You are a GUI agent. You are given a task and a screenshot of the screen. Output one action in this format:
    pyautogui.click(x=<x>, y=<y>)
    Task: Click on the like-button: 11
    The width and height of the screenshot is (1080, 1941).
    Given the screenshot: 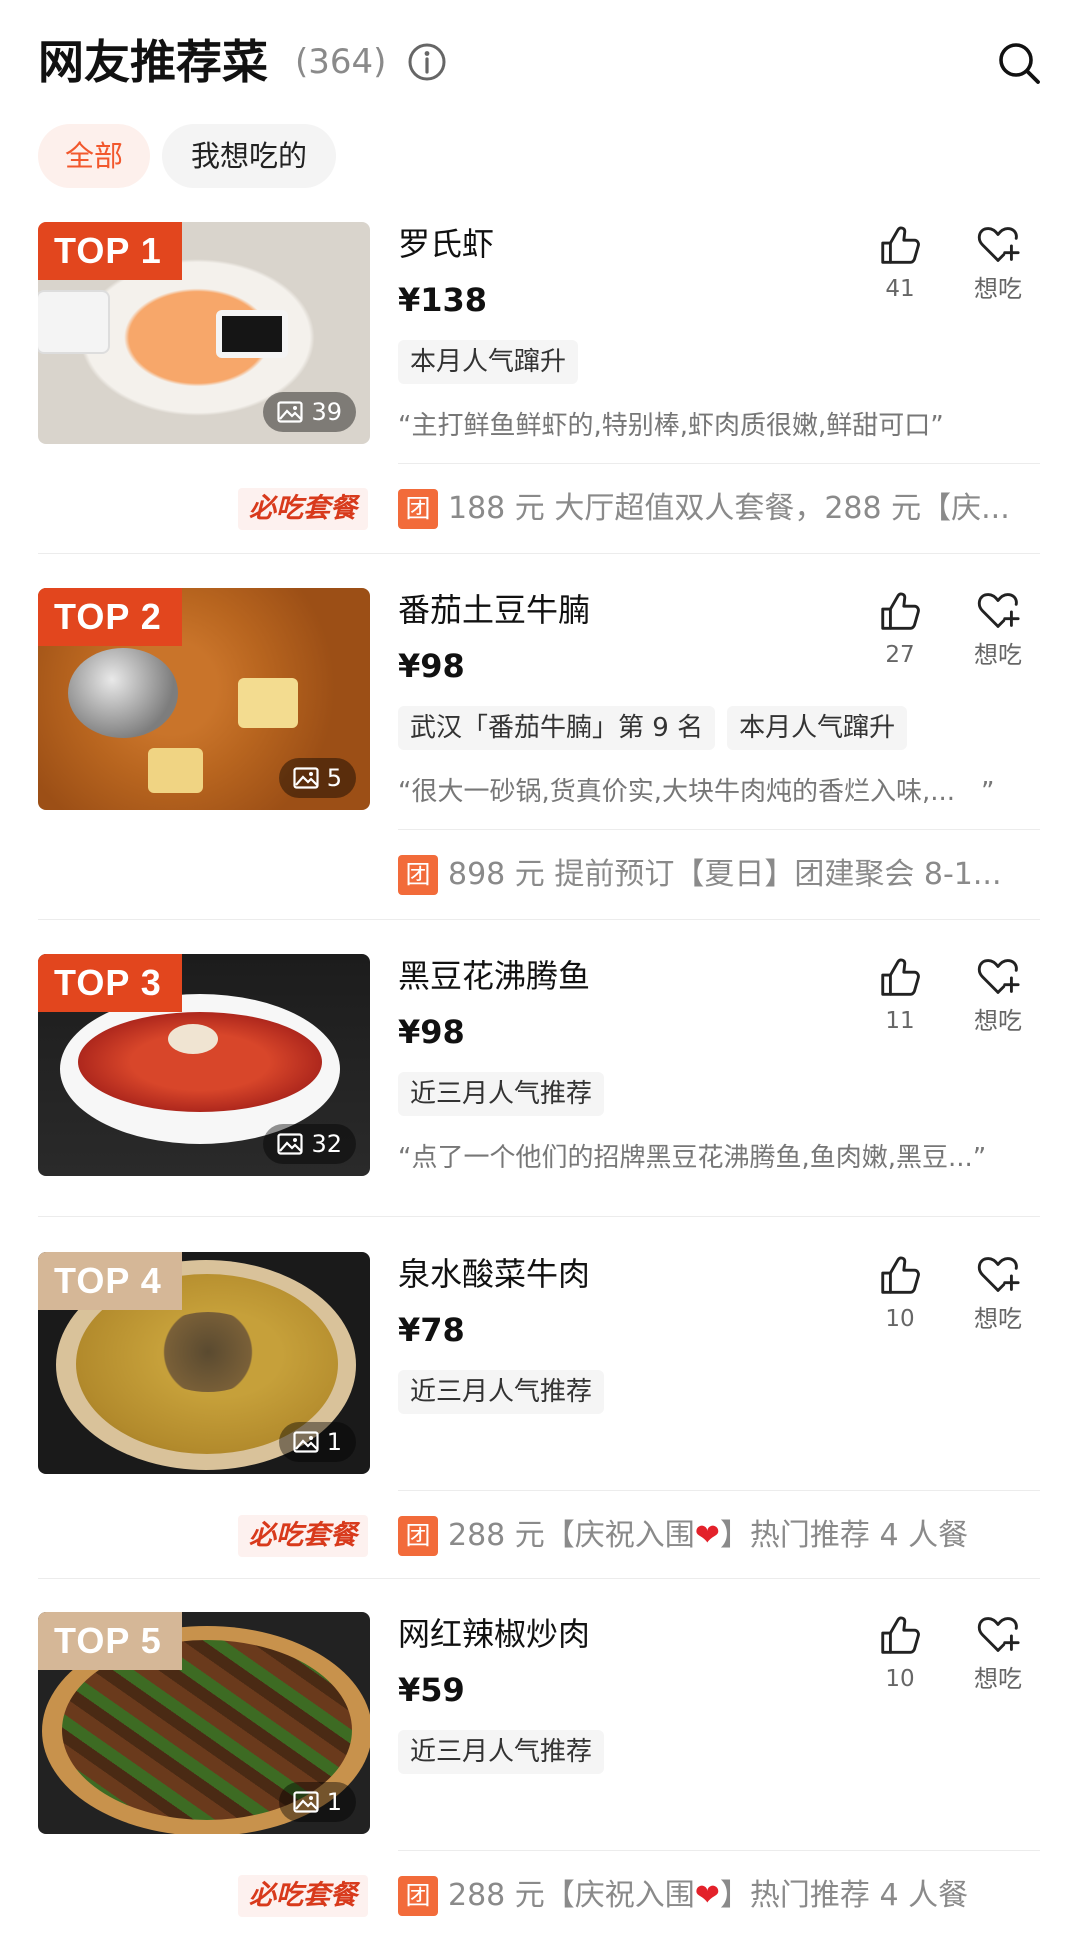 What is the action you would take?
    pyautogui.click(x=900, y=995)
    